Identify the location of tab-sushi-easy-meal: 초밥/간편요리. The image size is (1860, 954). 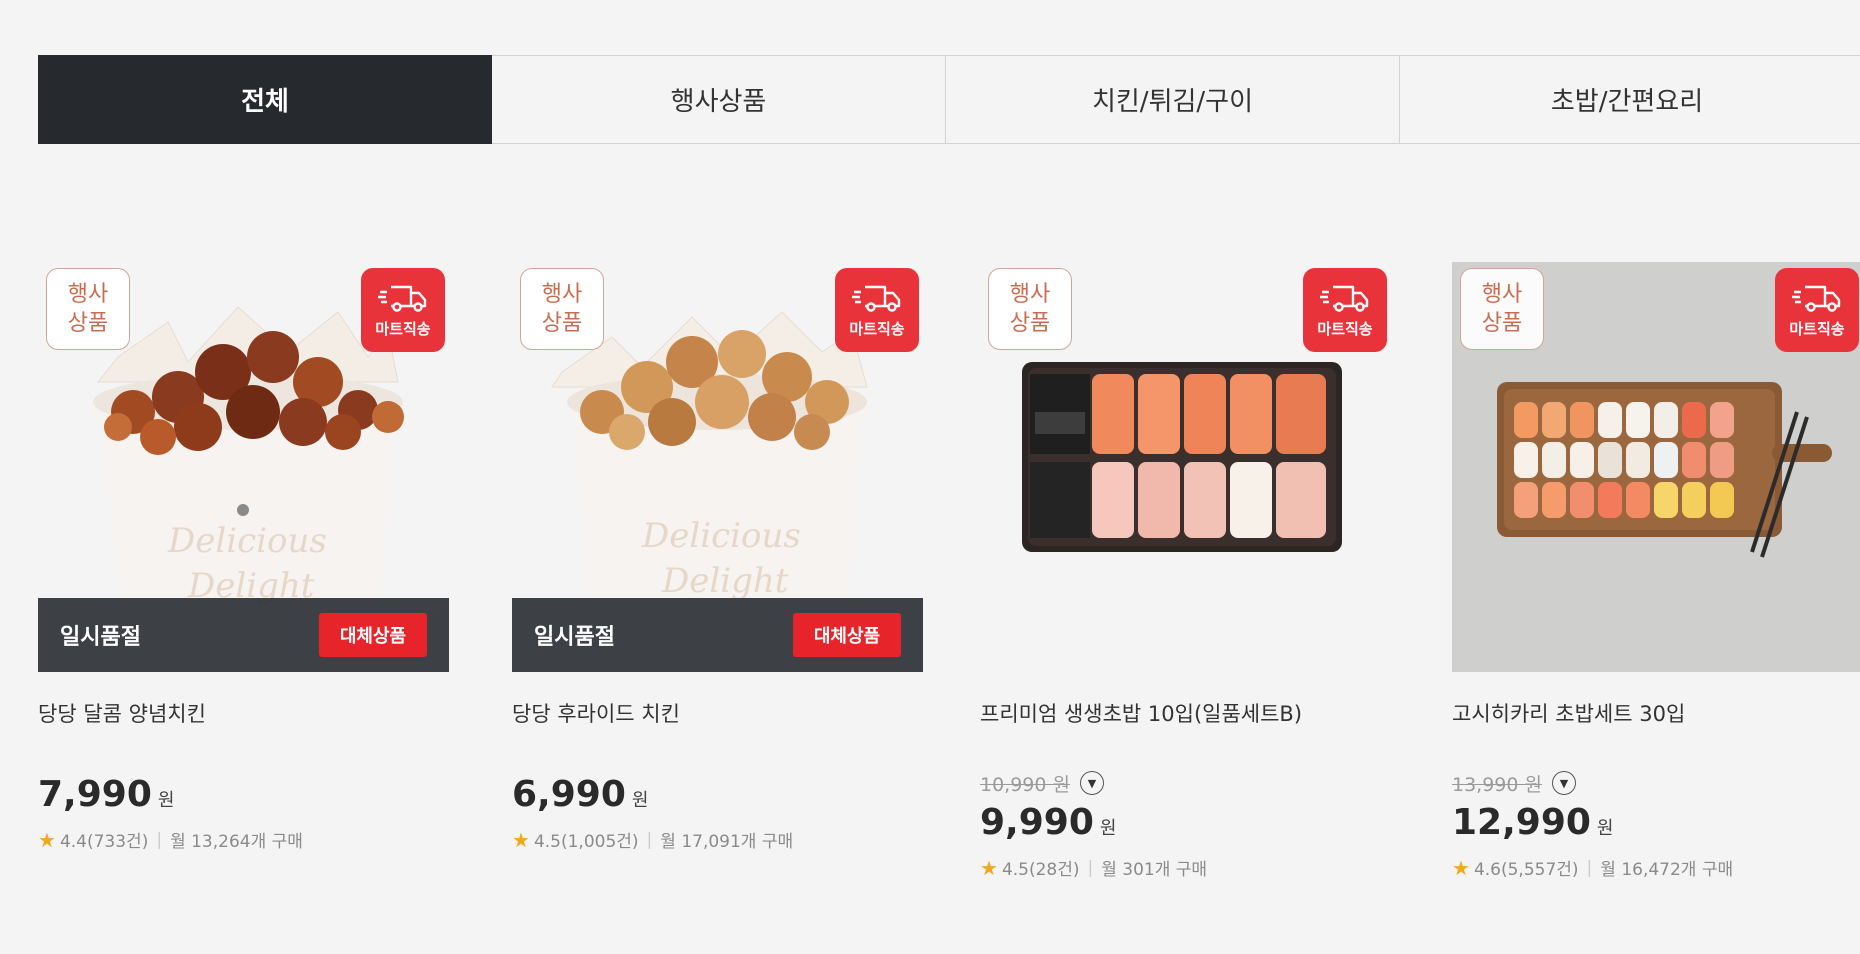
(1627, 99).